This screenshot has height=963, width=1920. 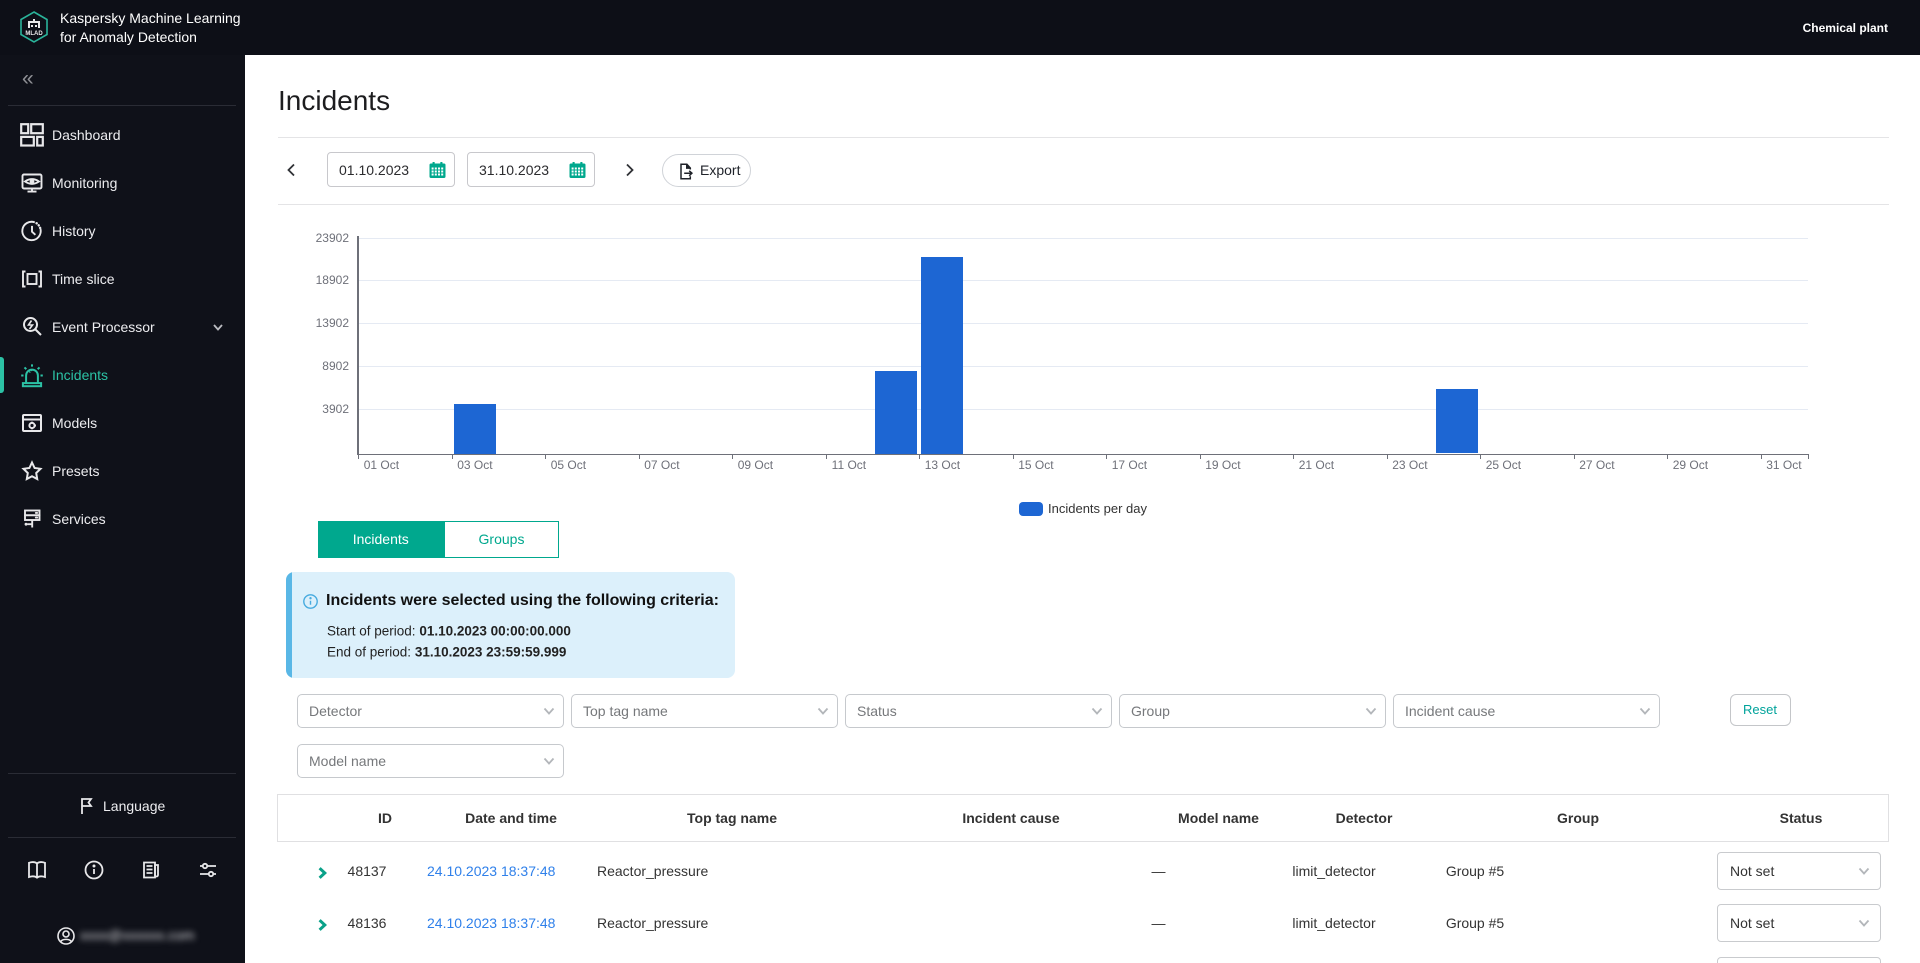 What do you see at coordinates (34, 34) in the screenshot?
I see `svg-text: MLAD` at bounding box center [34, 34].